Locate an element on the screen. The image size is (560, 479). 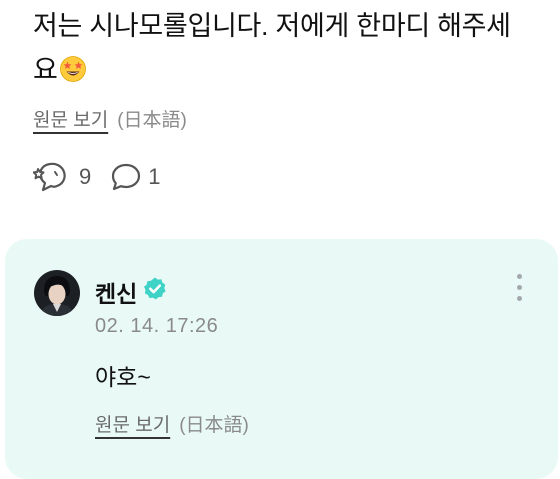
reply-view-original-link: 원문 보기 is located at coordinates (132, 423).